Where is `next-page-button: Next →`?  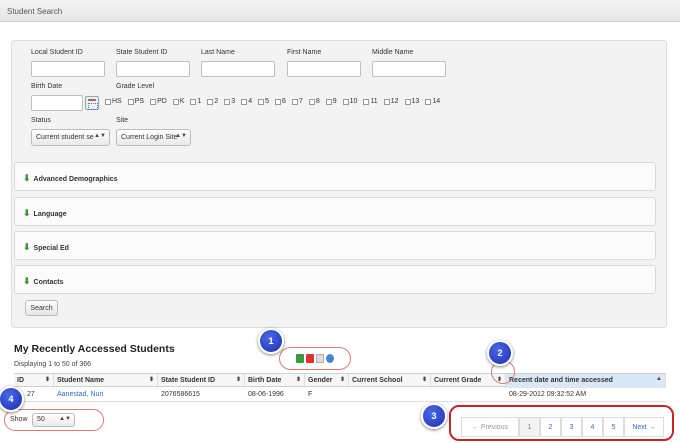 next-page-button: Next → is located at coordinates (644, 427).